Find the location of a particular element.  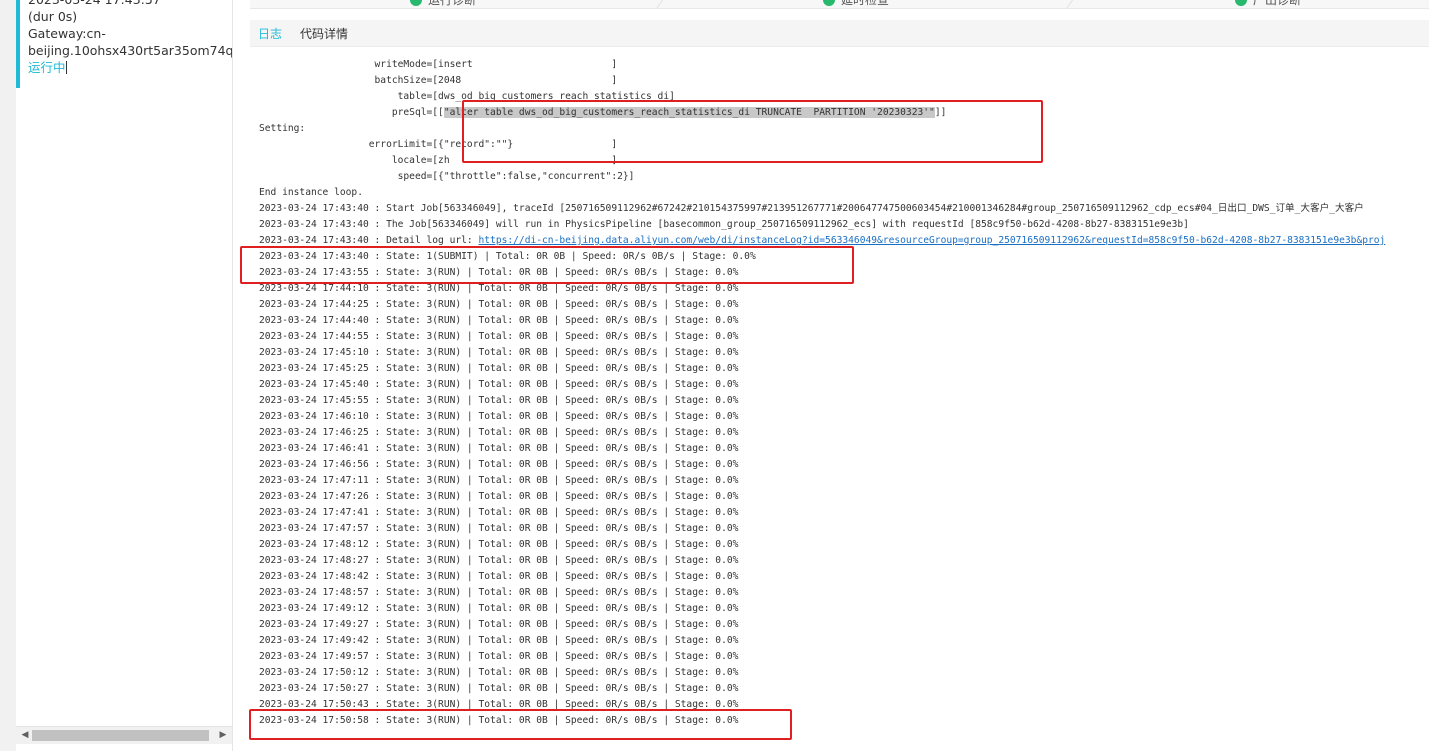

gateway-label: Gateway:cn- is located at coordinates (67, 33).